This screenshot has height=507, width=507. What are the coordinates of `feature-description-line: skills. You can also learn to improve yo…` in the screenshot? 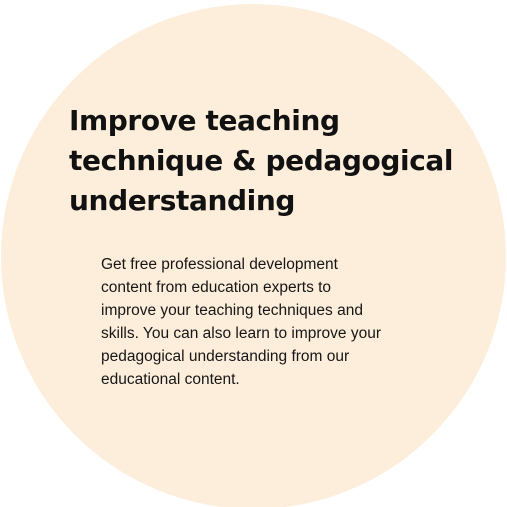 It's located at (241, 333).